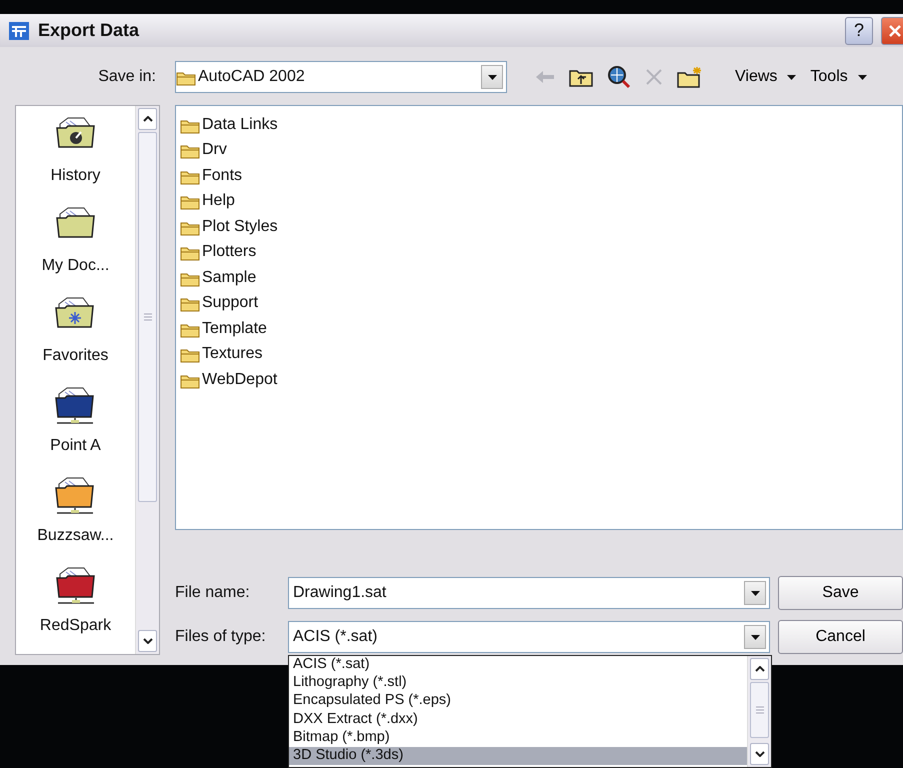  I want to click on help-button: ?, so click(859, 30).